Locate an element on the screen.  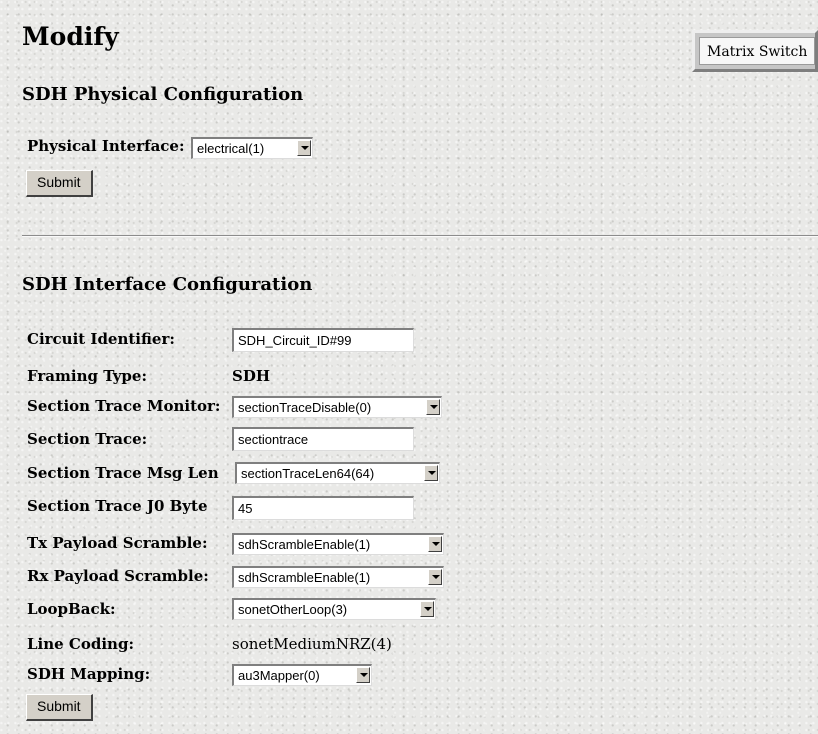
physical-interface-label: Physical Interface: is located at coordinates (106, 146).